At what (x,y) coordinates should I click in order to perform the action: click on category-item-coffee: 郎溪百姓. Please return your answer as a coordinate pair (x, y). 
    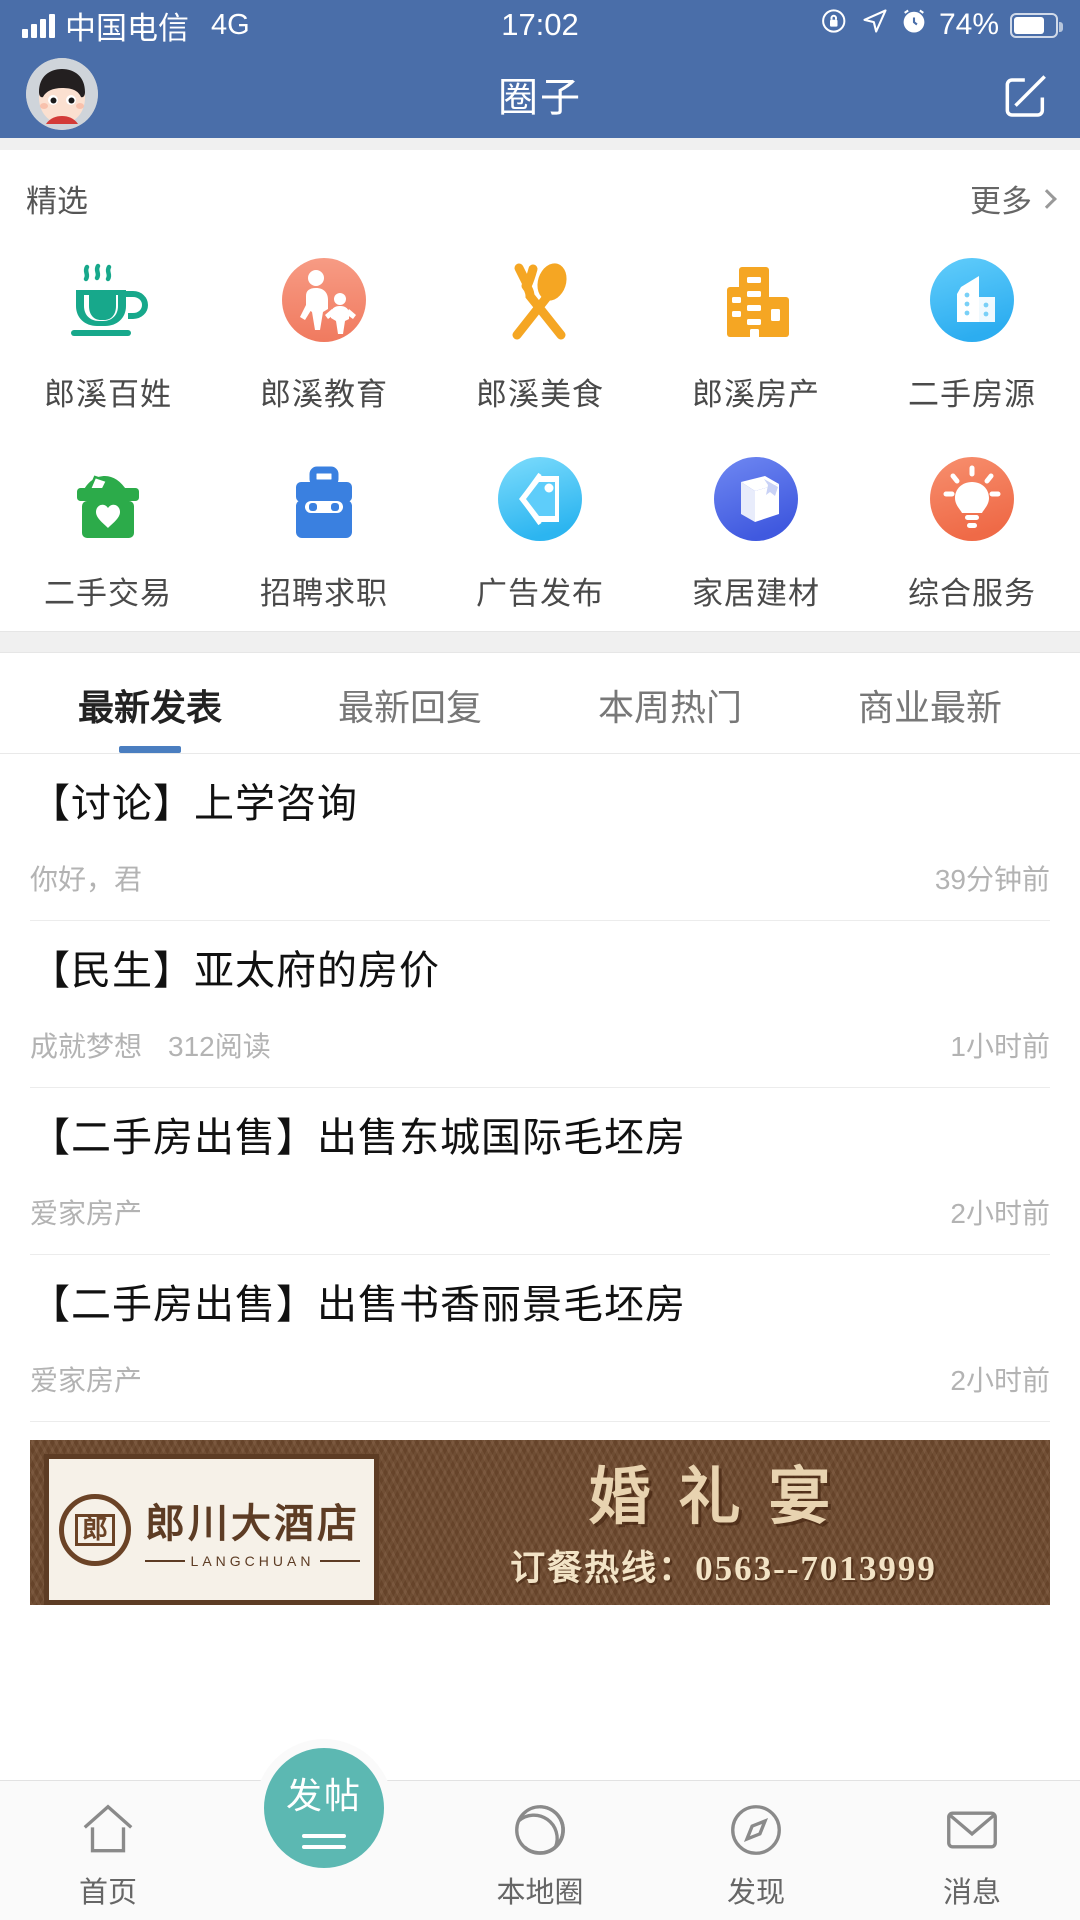
    Looking at the image, I should click on (108, 322).